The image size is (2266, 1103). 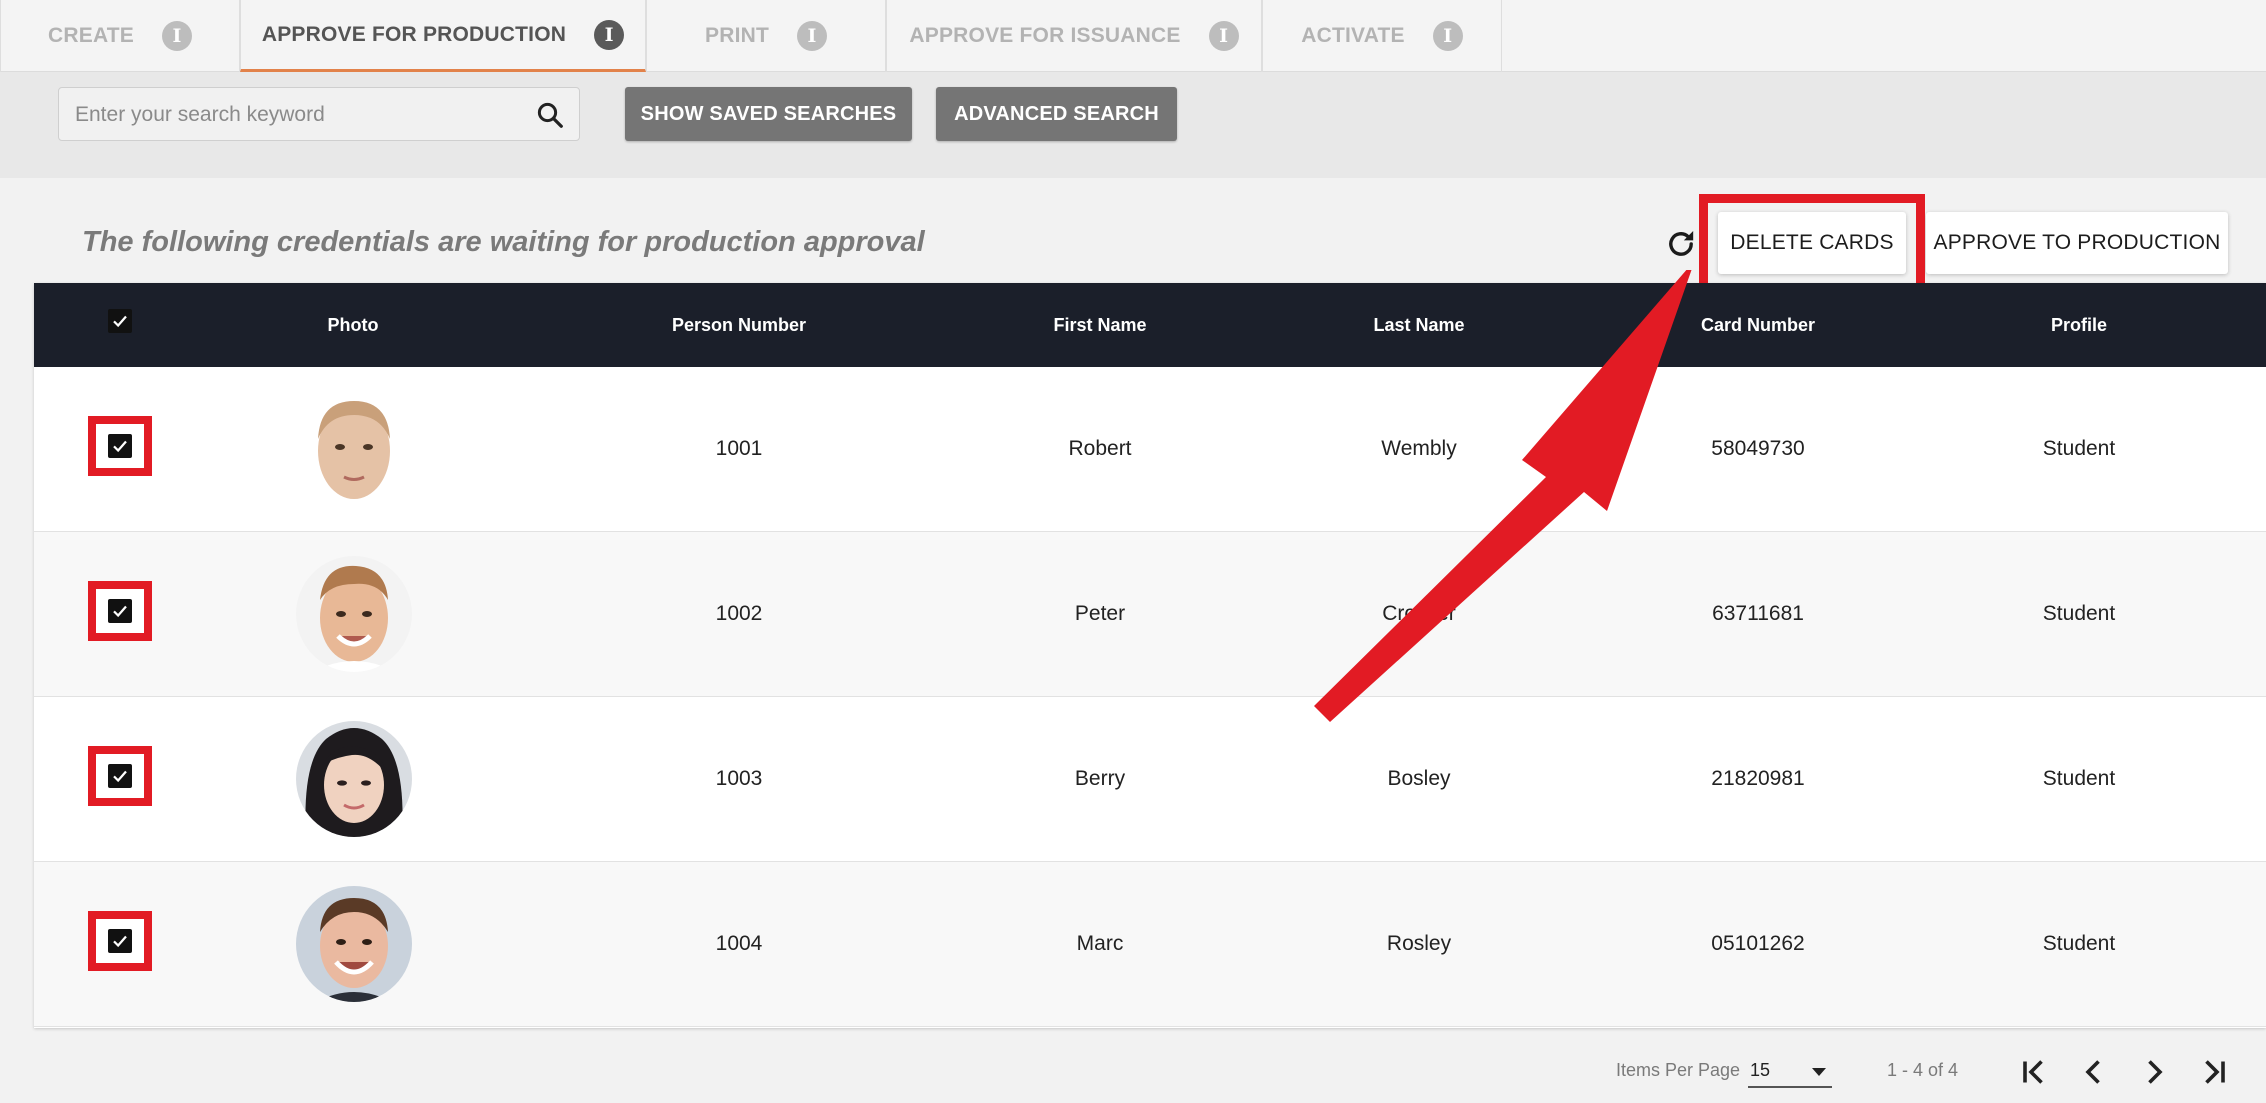 What do you see at coordinates (1133, 1066) in the screenshot?
I see `pagination: Items Per Page 15 1 - 4 of 4` at bounding box center [1133, 1066].